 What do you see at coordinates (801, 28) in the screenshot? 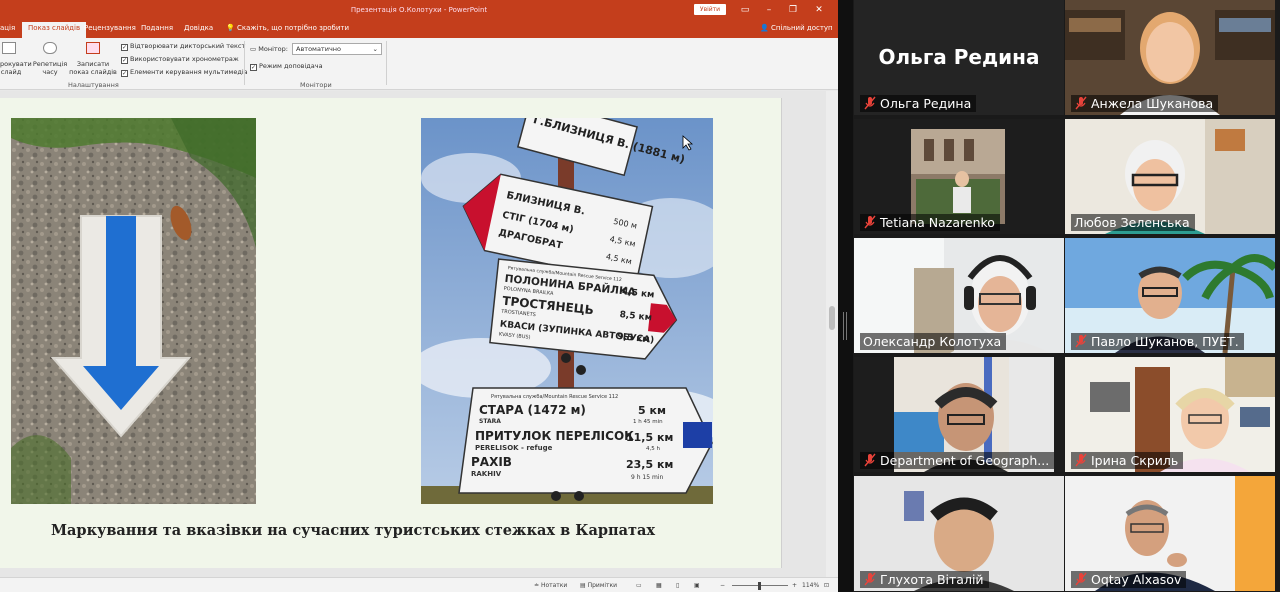
I see `share-label: Спільний доступ` at bounding box center [801, 28].